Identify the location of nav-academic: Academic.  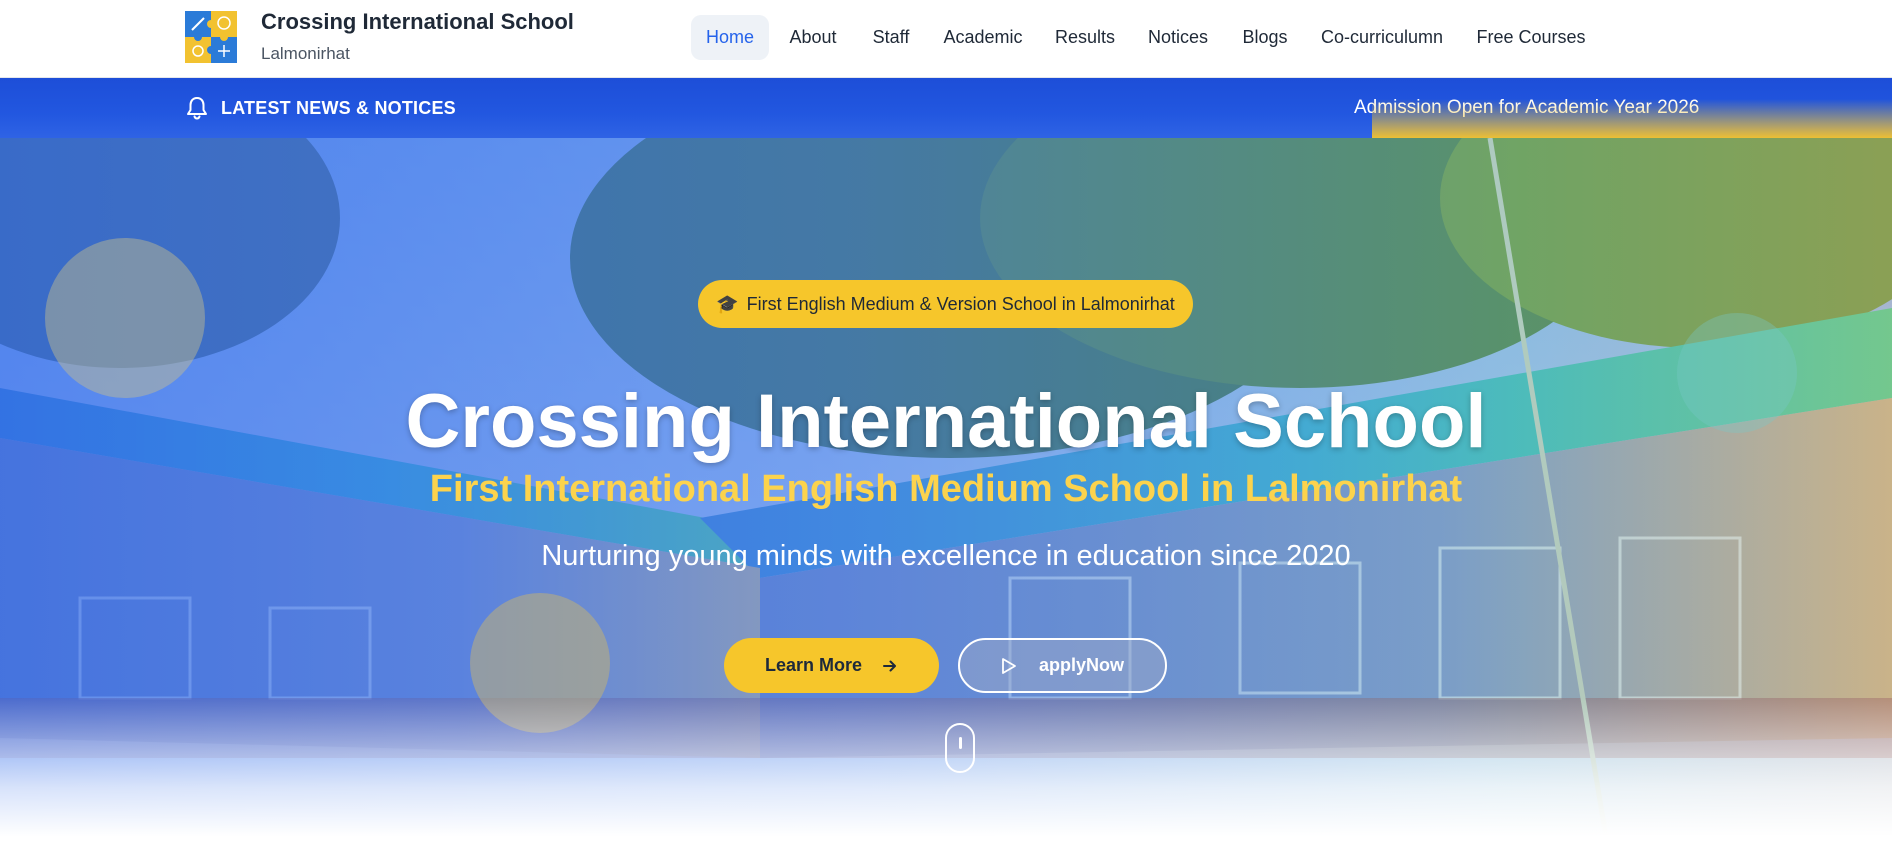
(983, 37).